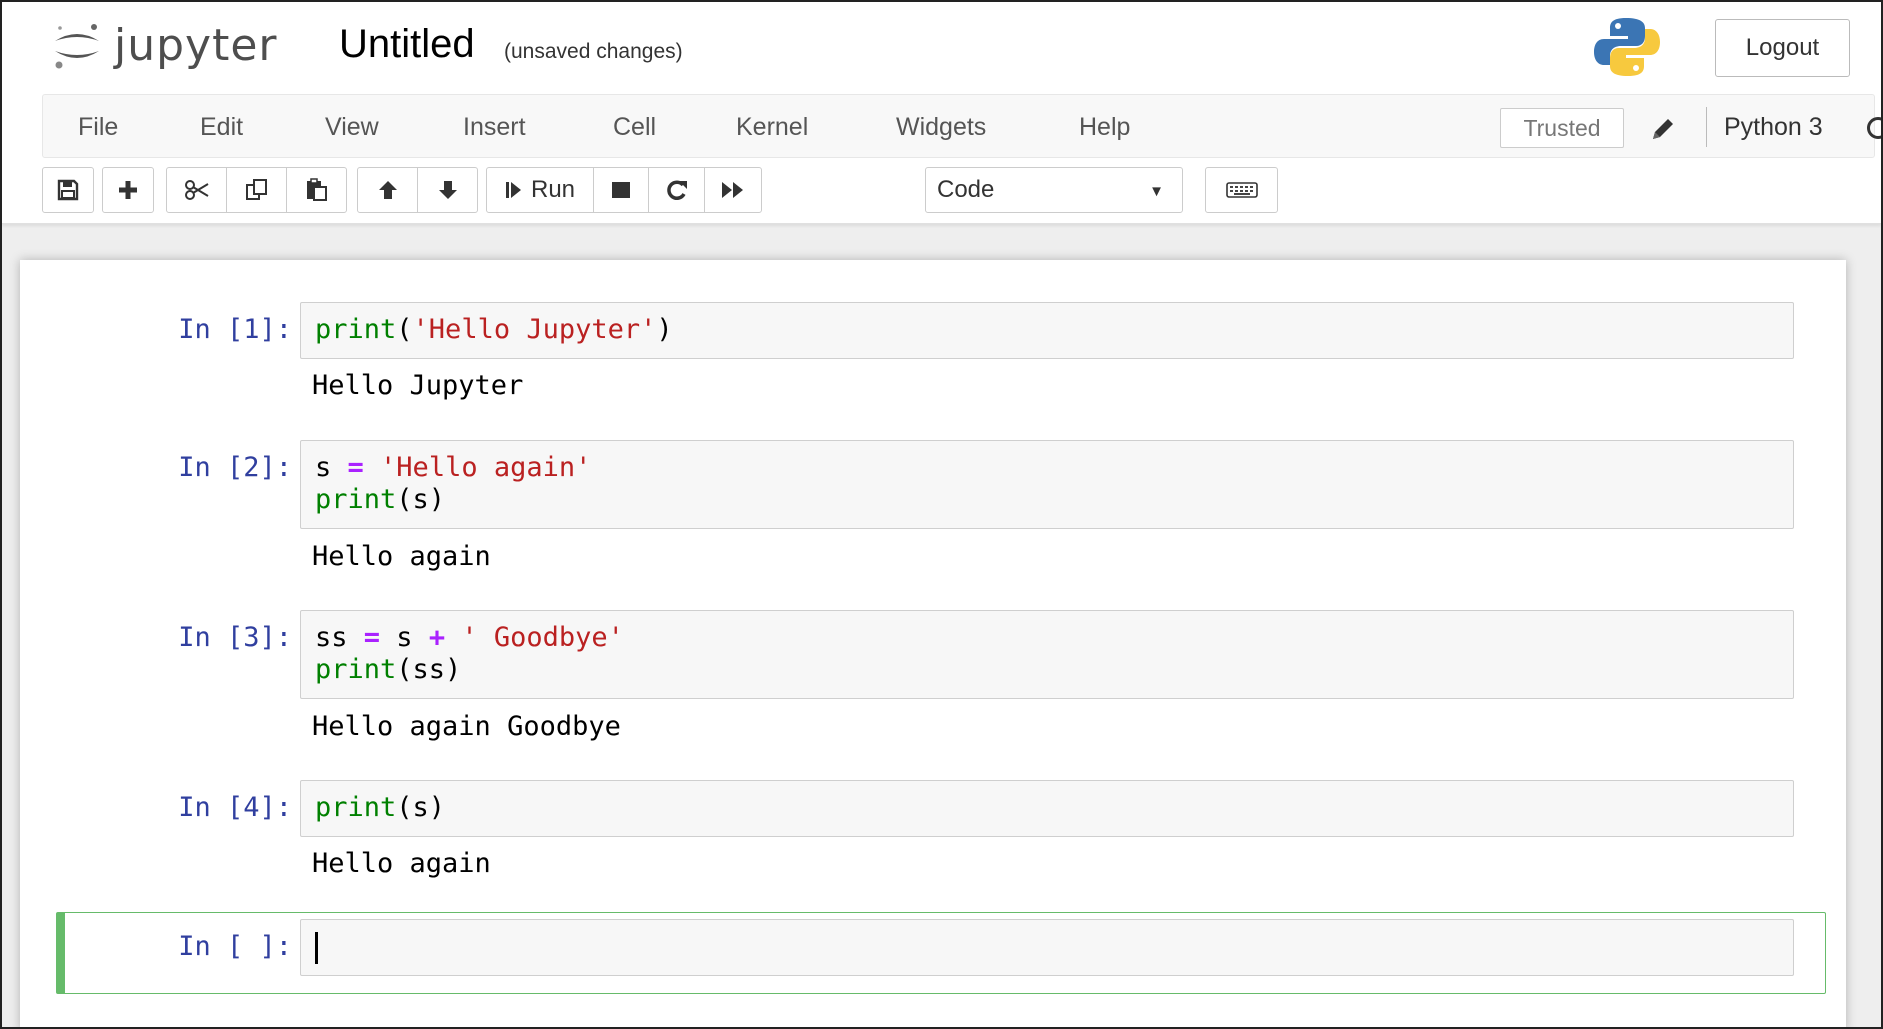  Describe the element at coordinates (316, 947) in the screenshot. I see `text-cursor` at that location.